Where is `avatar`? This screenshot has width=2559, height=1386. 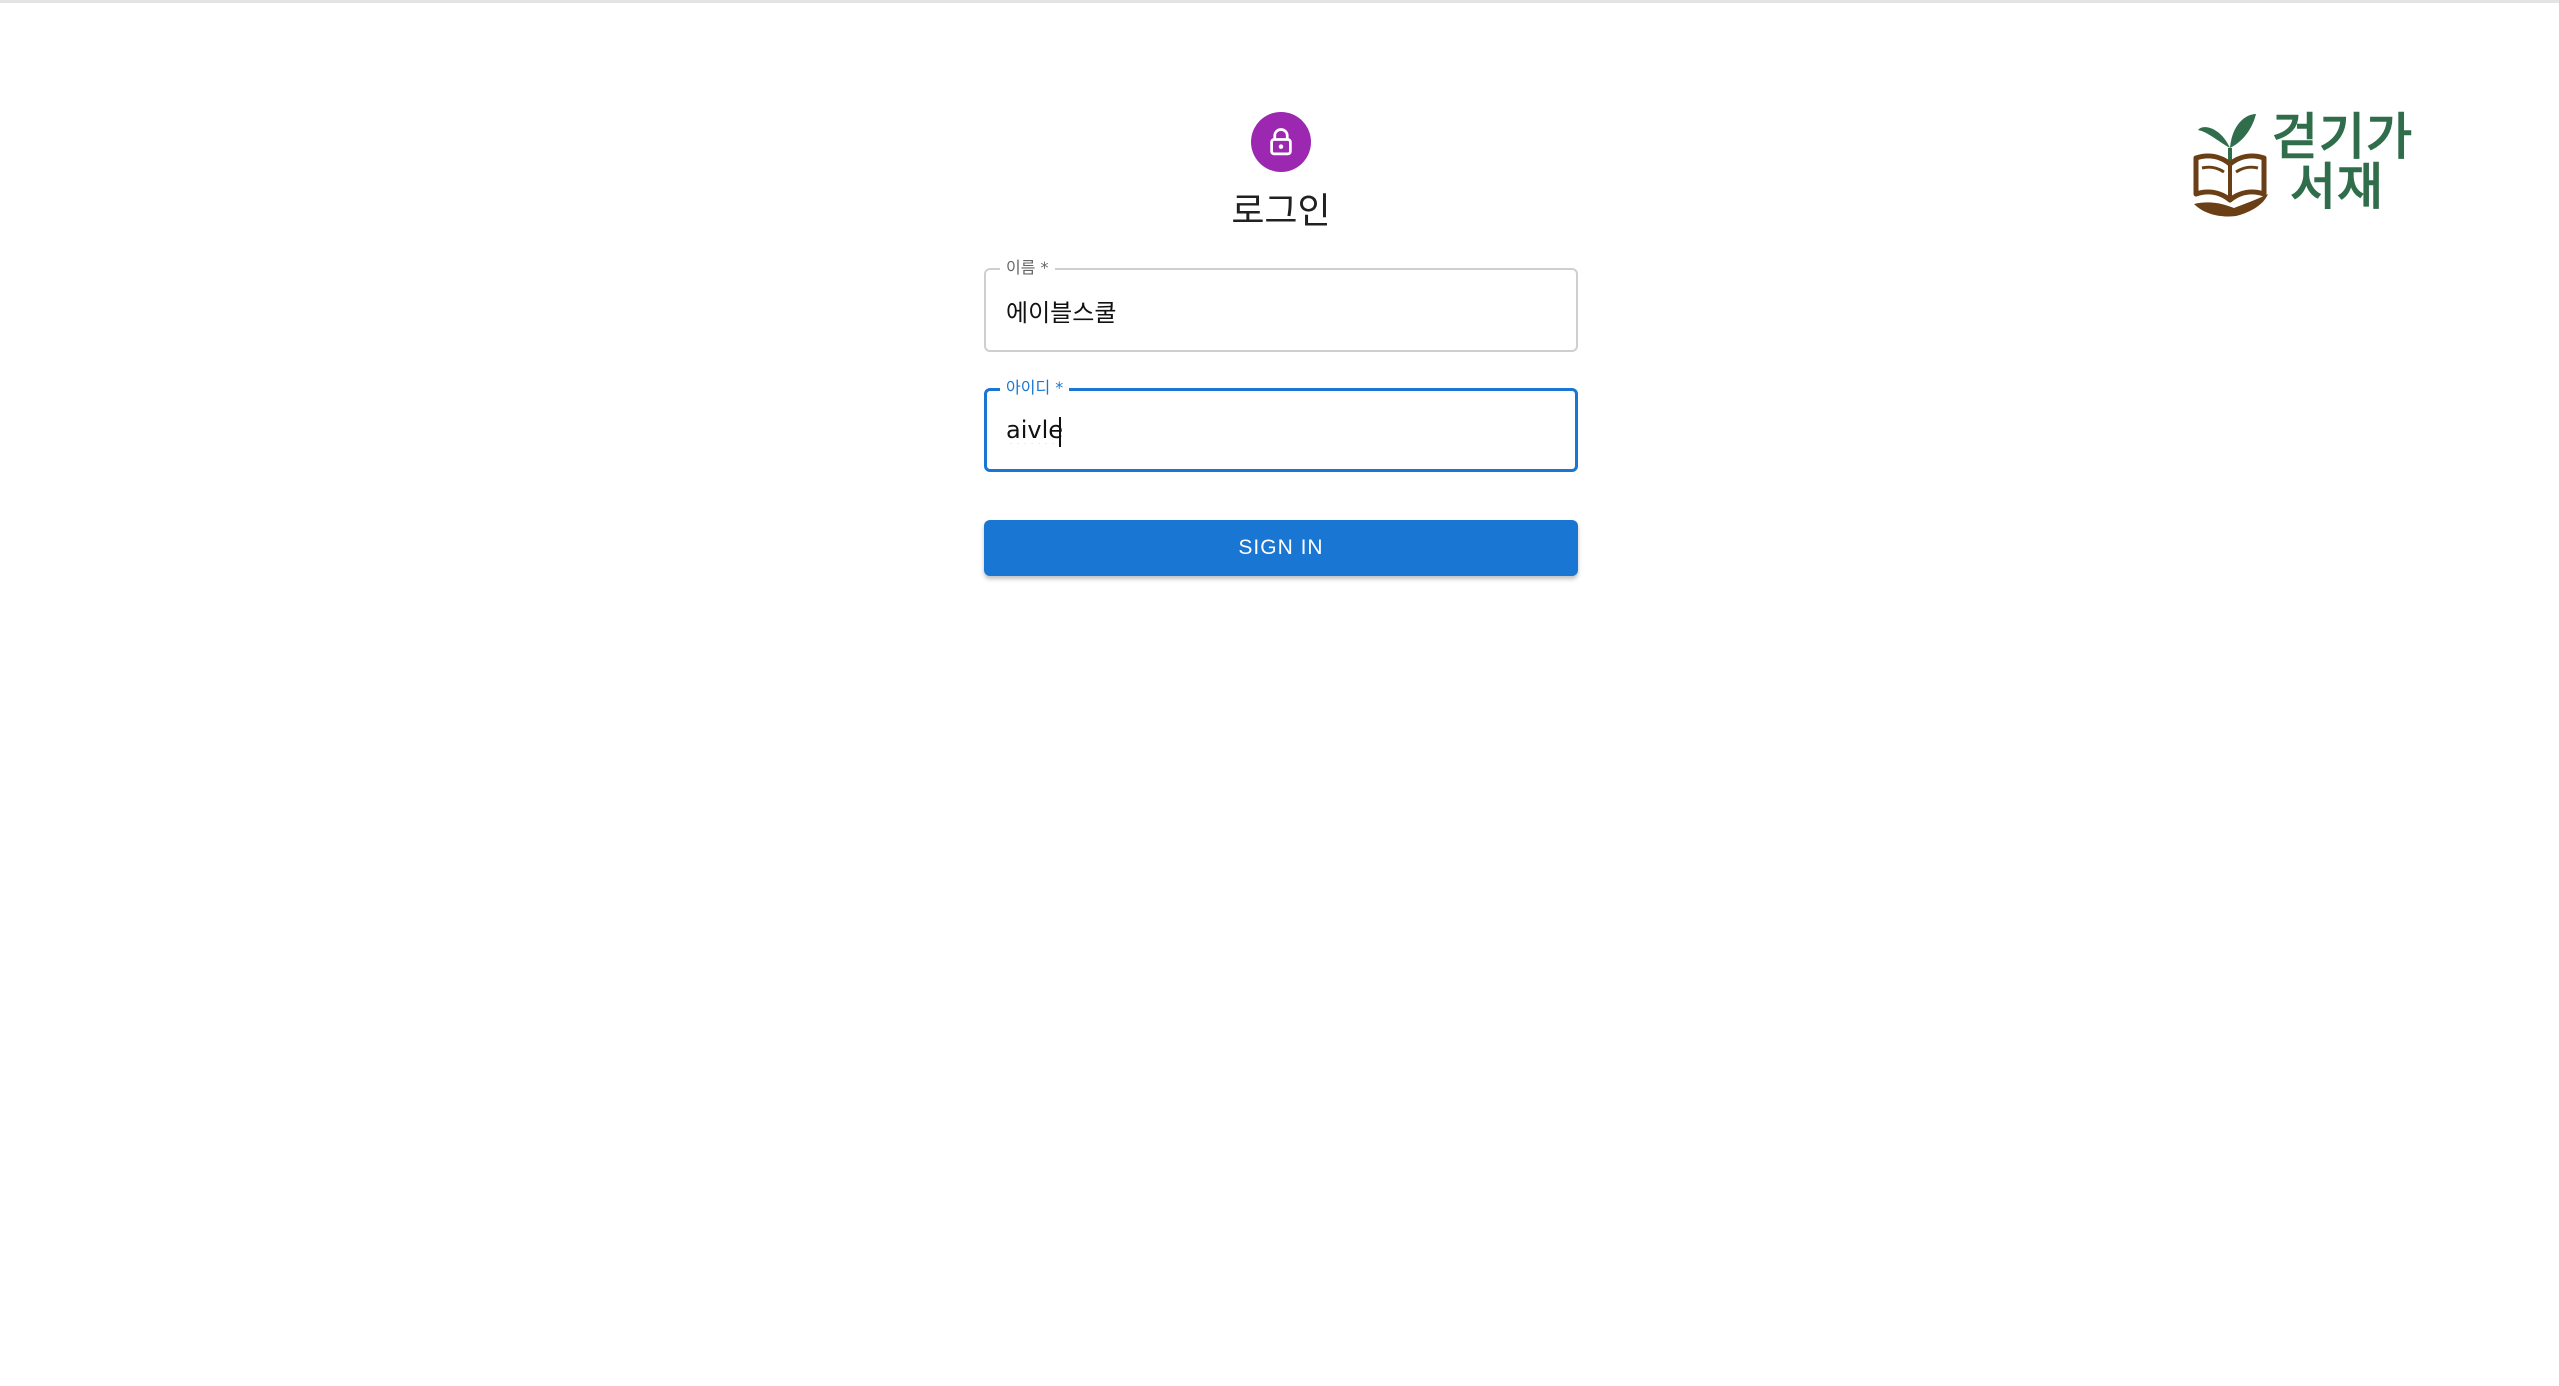 avatar is located at coordinates (1281, 142).